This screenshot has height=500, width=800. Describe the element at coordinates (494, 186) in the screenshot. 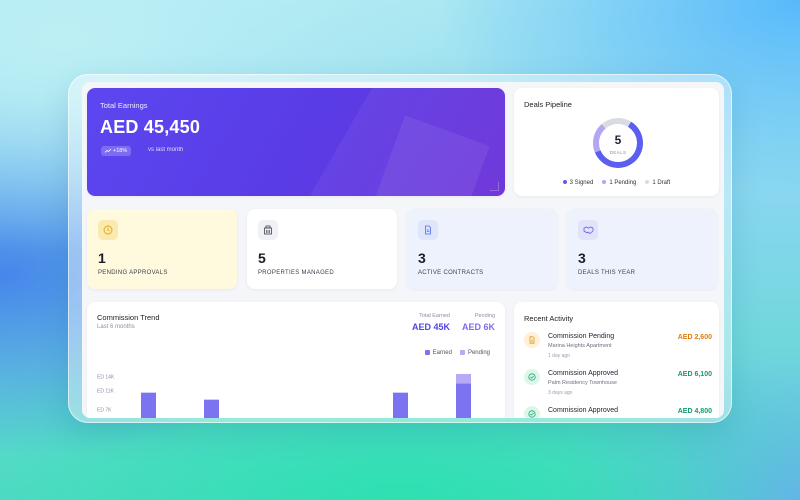

I see `corner-decoration` at that location.